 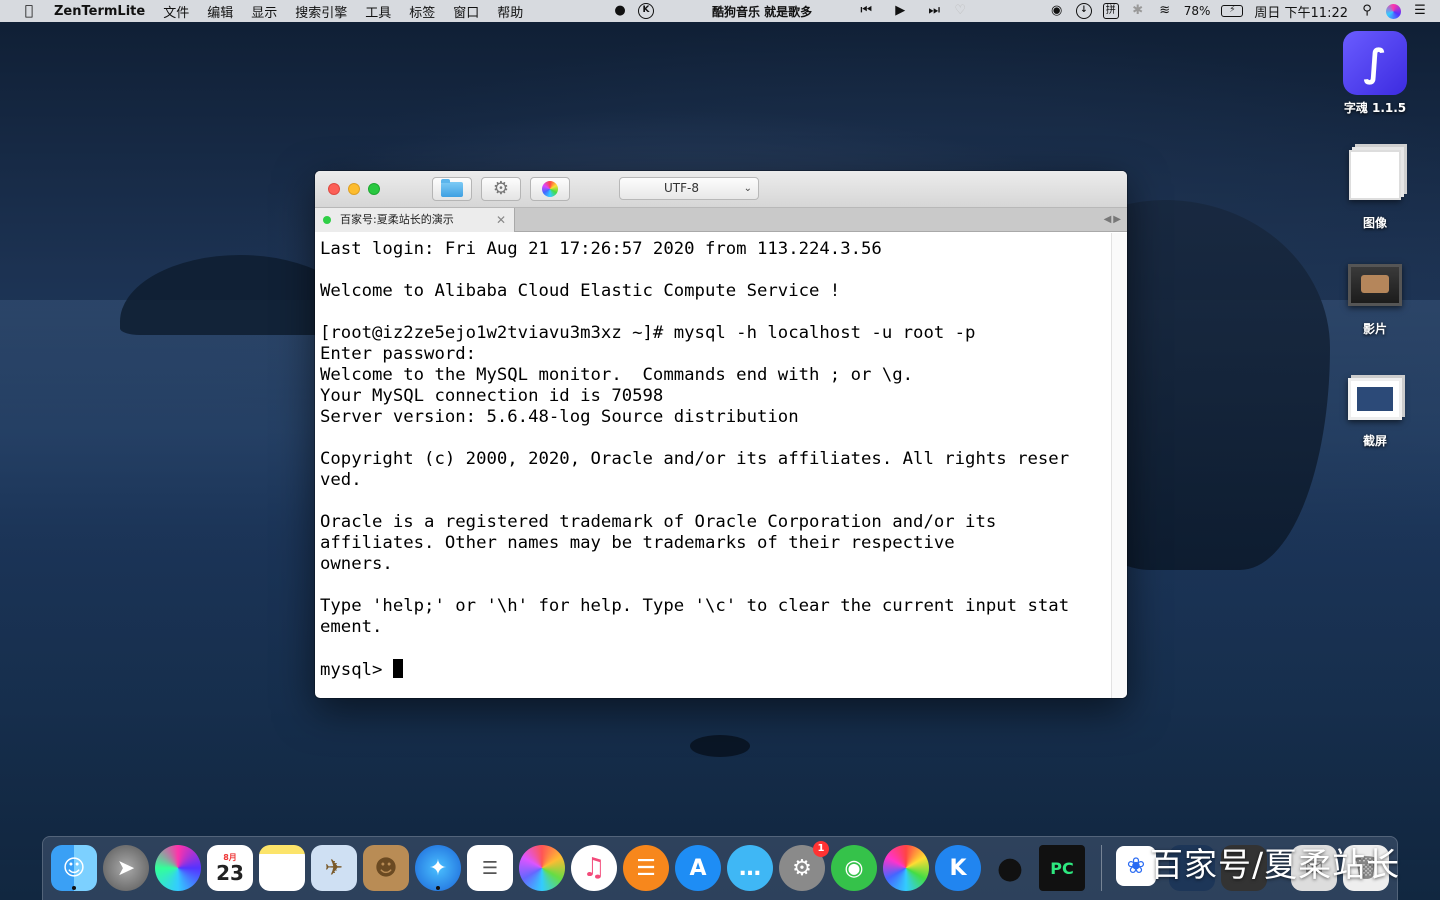 I want to click on screenshot-icon, so click(x=1375, y=399).